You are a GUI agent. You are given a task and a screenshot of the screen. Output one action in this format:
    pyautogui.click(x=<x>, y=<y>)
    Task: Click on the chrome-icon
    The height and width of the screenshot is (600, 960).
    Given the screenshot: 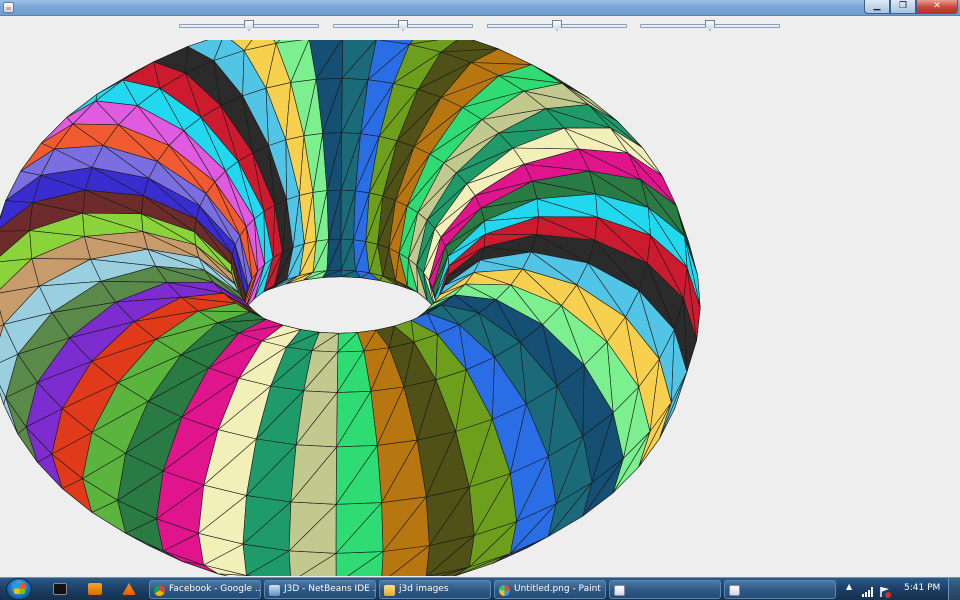 What is the action you would take?
    pyautogui.click(x=159, y=590)
    